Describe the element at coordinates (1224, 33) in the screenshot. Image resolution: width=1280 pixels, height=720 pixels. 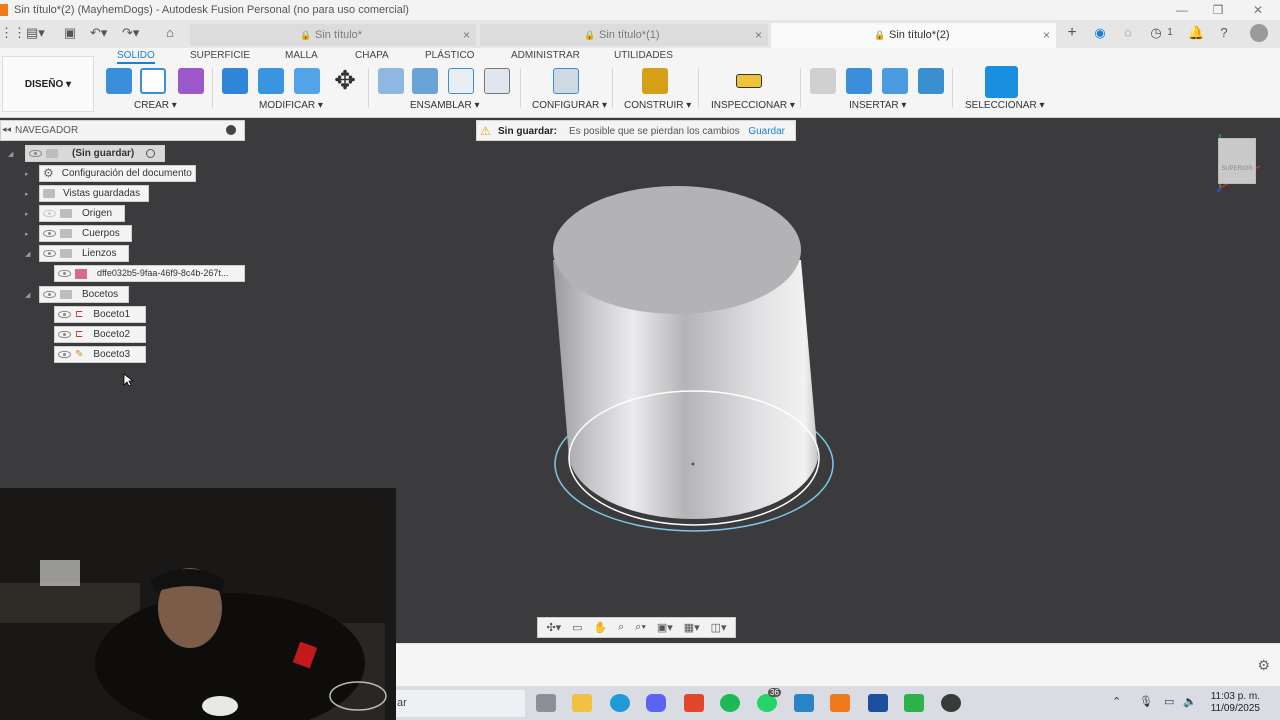
I see `help-icon: ?` at that location.